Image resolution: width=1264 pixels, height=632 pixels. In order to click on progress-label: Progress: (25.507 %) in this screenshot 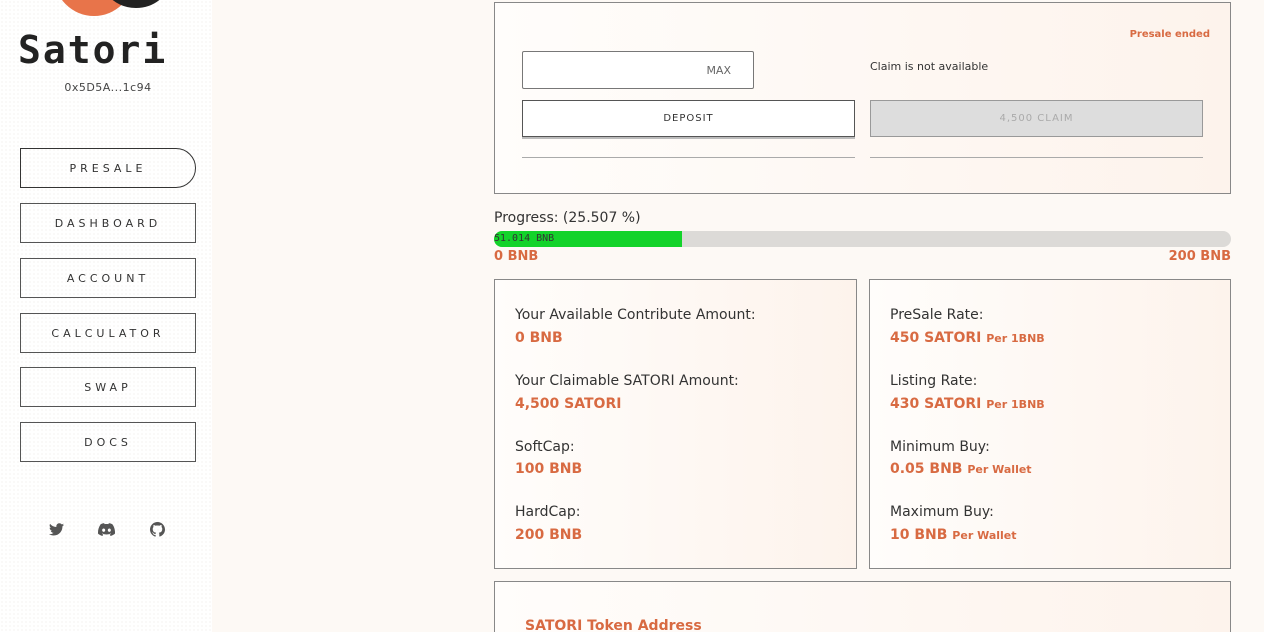, I will do `click(567, 218)`.